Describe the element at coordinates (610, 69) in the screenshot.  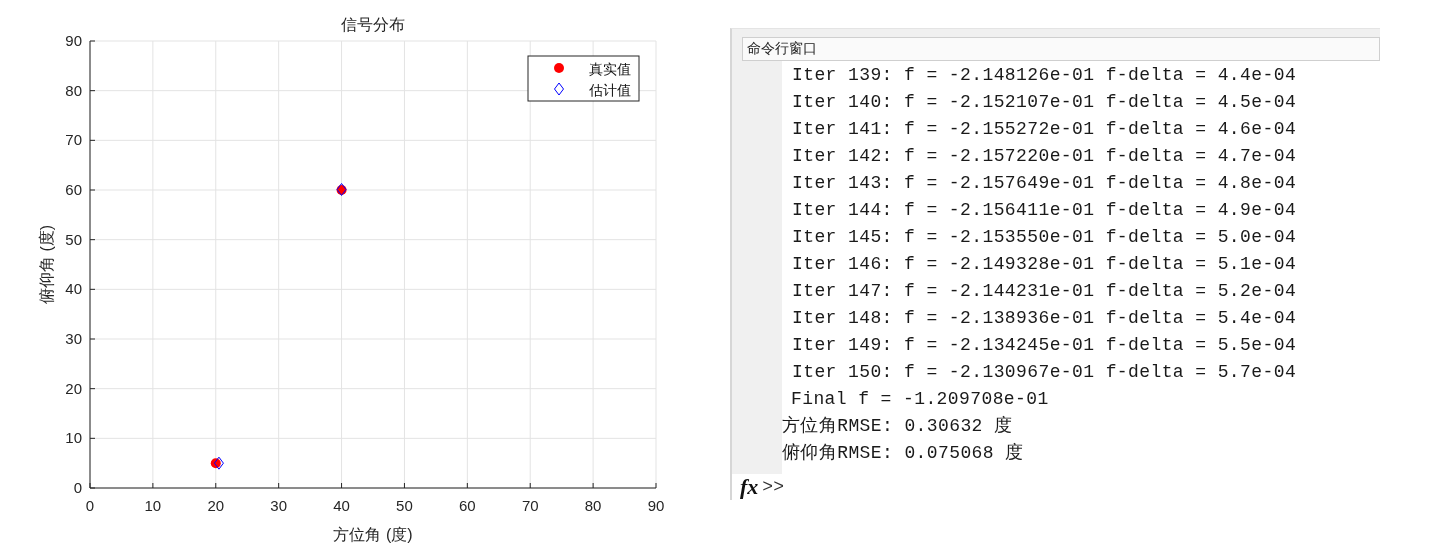
I see `legend-label: 真实值` at that location.